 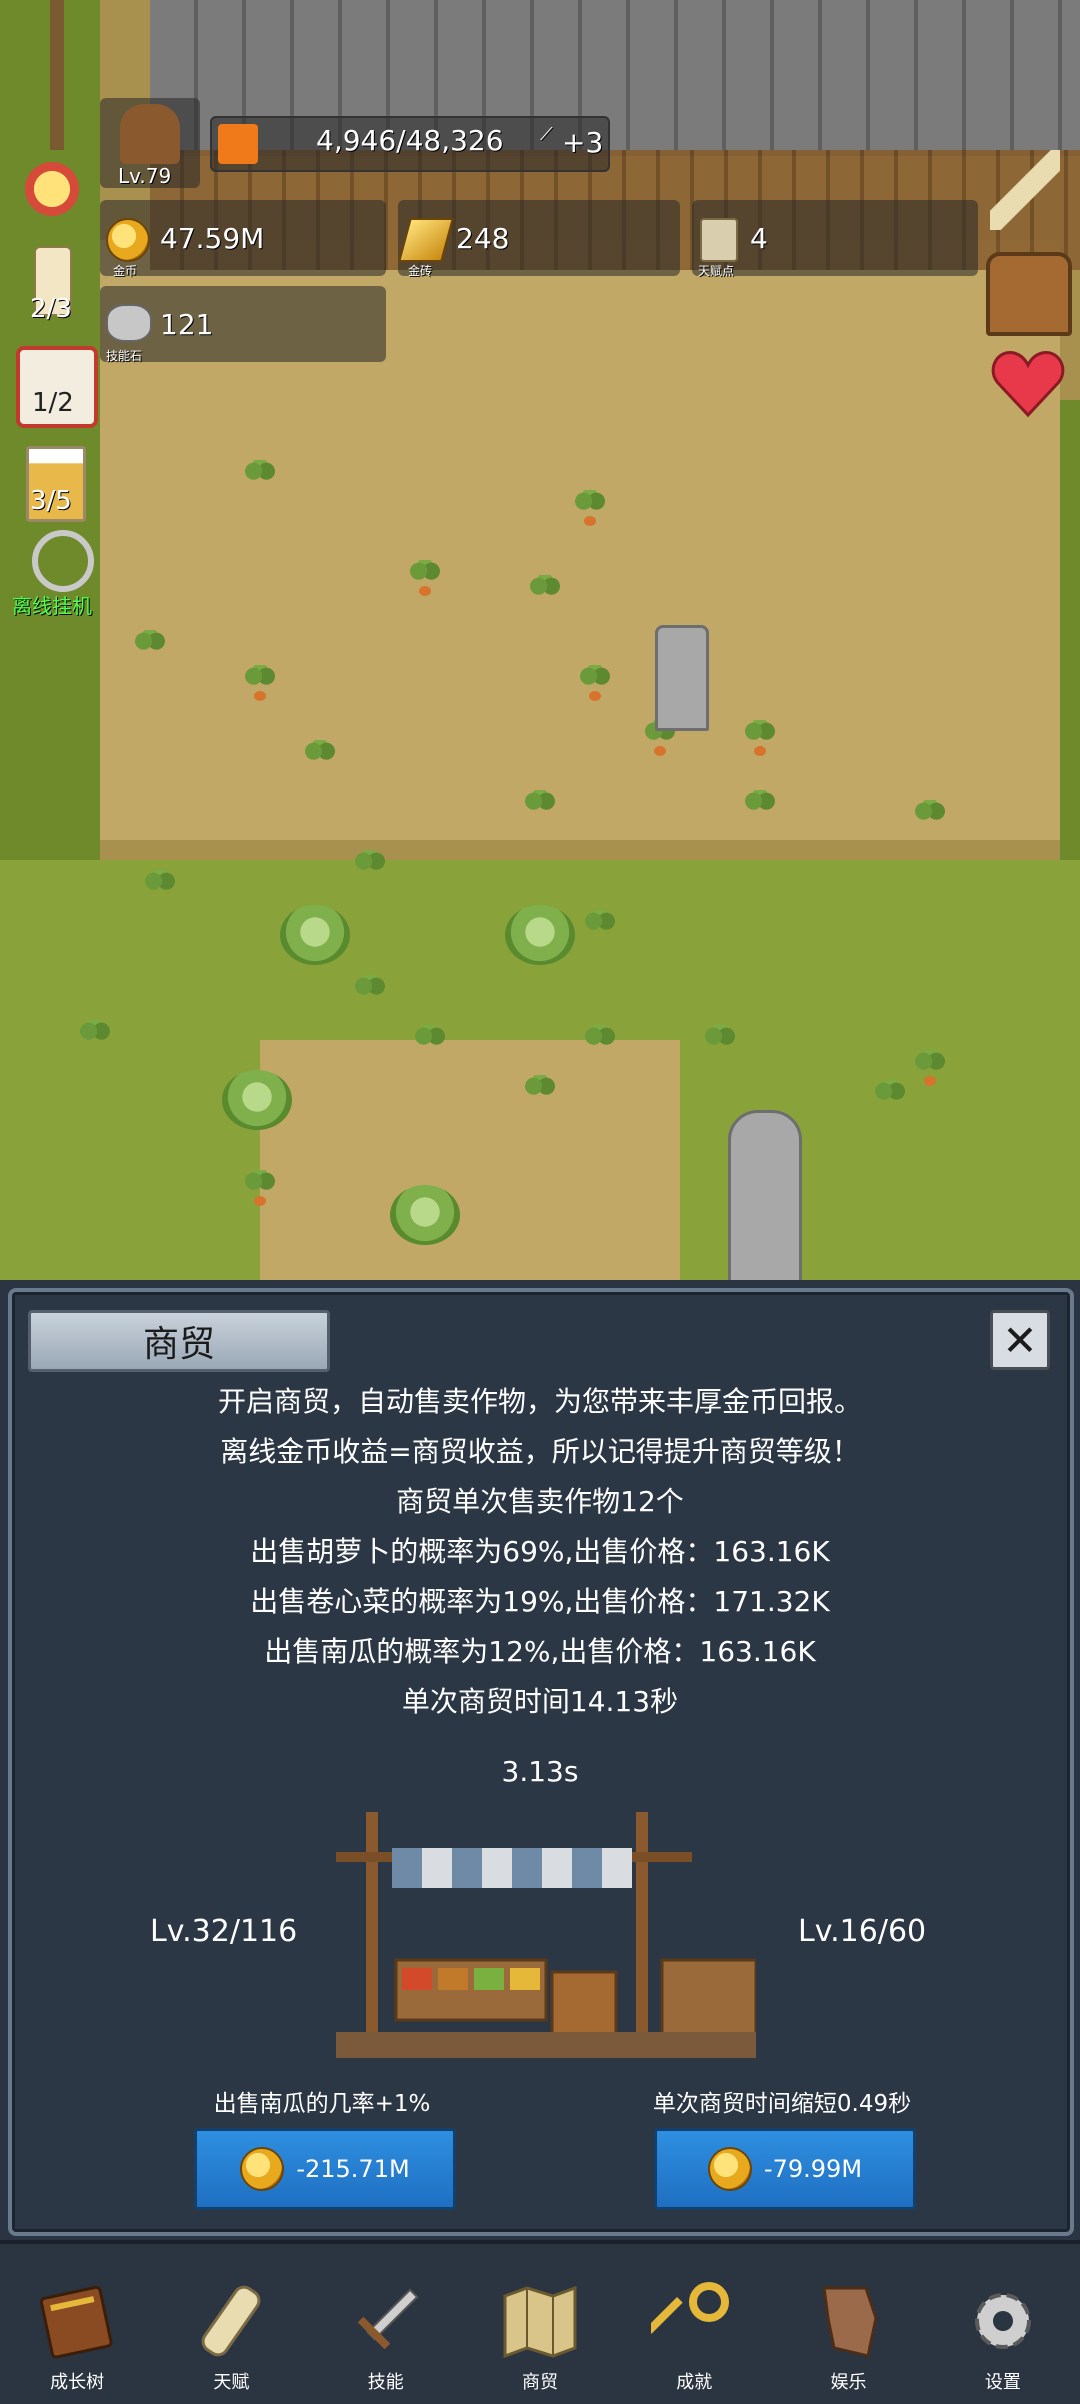 I want to click on crops-per-trade: 商贸单次售卖作物12个, so click(x=540, y=1501).